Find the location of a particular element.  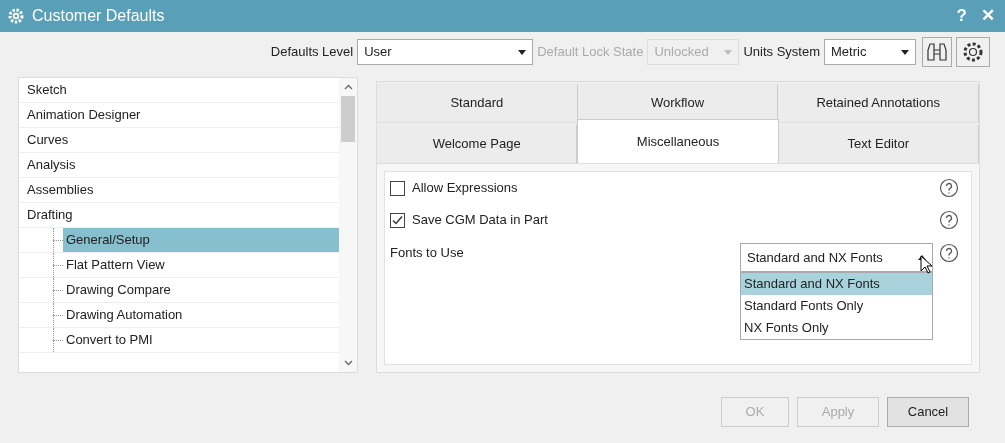

binoculars-icon is located at coordinates (937, 52).